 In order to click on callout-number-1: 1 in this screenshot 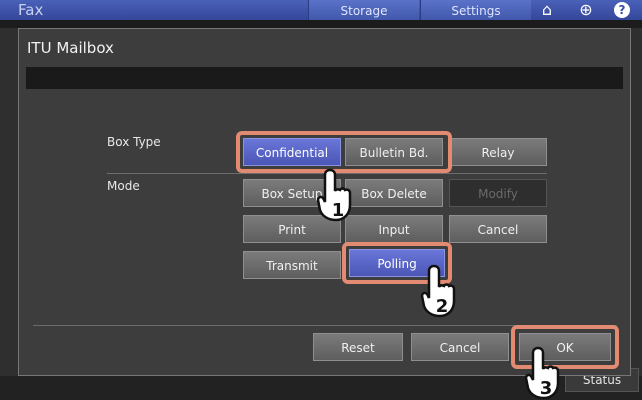, I will do `click(338, 210)`.